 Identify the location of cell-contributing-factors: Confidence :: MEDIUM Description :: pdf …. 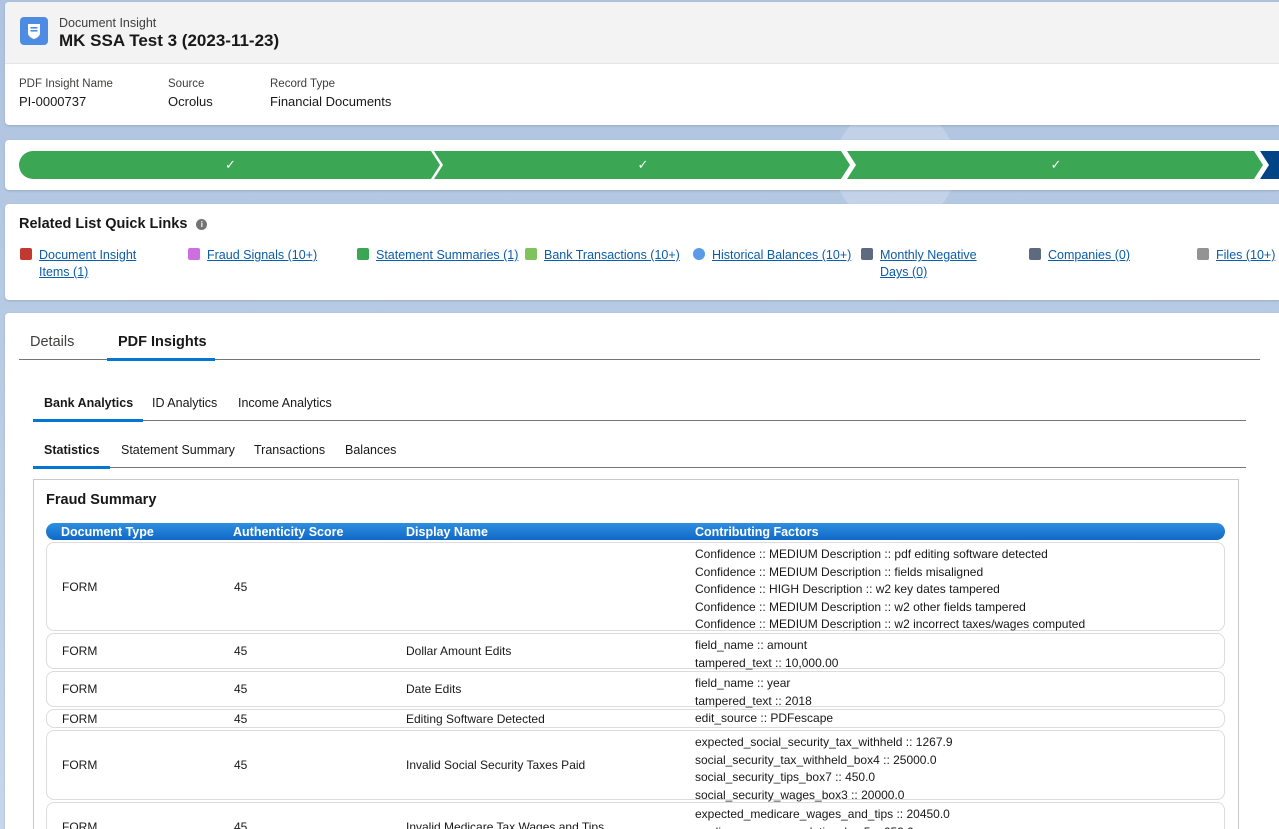
(890, 590).